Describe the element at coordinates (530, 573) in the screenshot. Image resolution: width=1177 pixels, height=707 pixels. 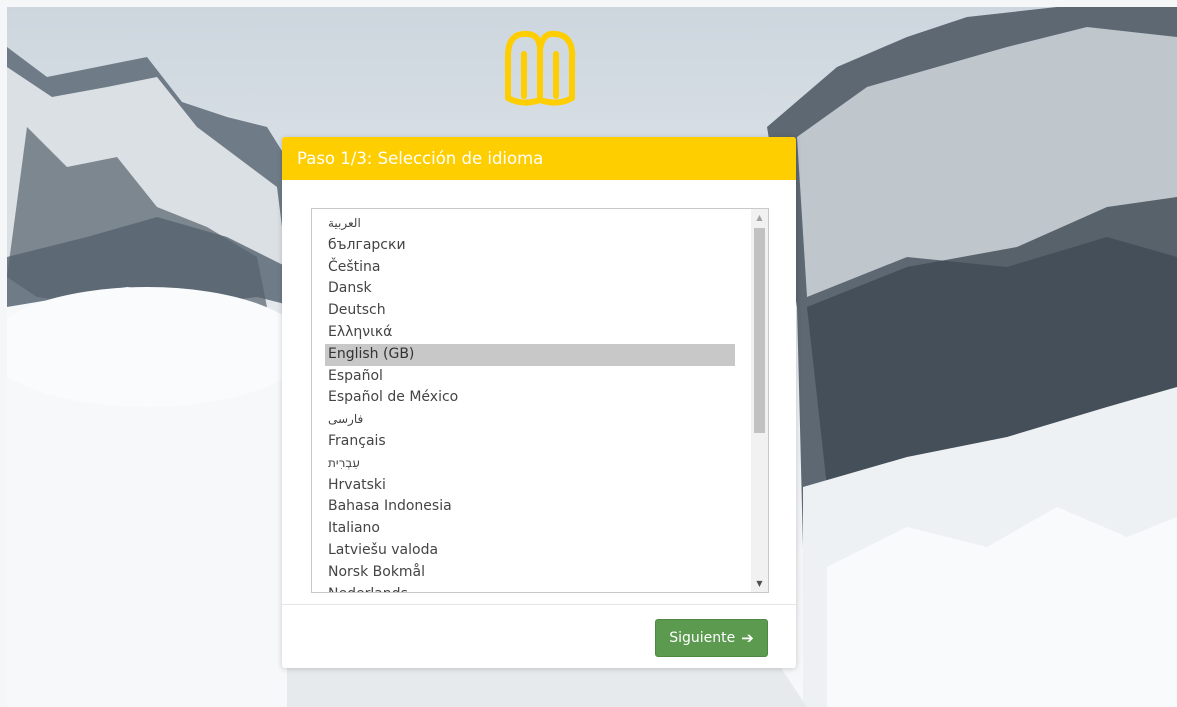
I see `language-option-nb: Norsk Bokmål` at that location.